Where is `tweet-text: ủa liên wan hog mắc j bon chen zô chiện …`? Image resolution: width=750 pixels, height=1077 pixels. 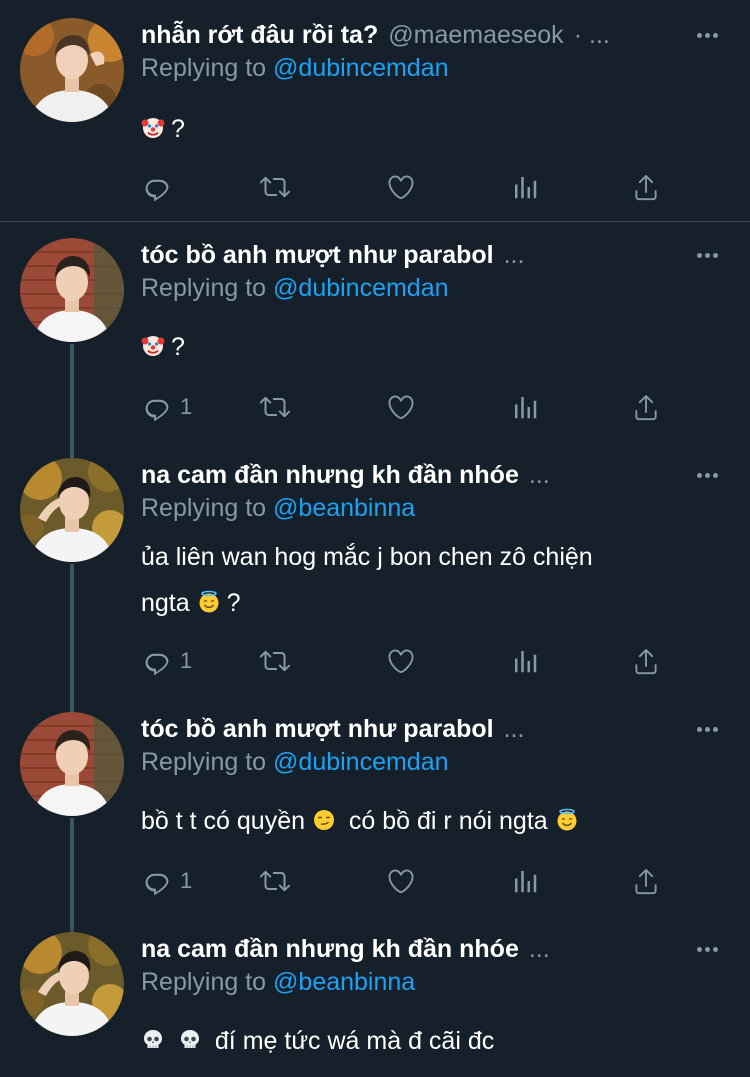
tweet-text: ủa liên wan hog mắc j bon chen zô chiện … is located at coordinates (426, 580).